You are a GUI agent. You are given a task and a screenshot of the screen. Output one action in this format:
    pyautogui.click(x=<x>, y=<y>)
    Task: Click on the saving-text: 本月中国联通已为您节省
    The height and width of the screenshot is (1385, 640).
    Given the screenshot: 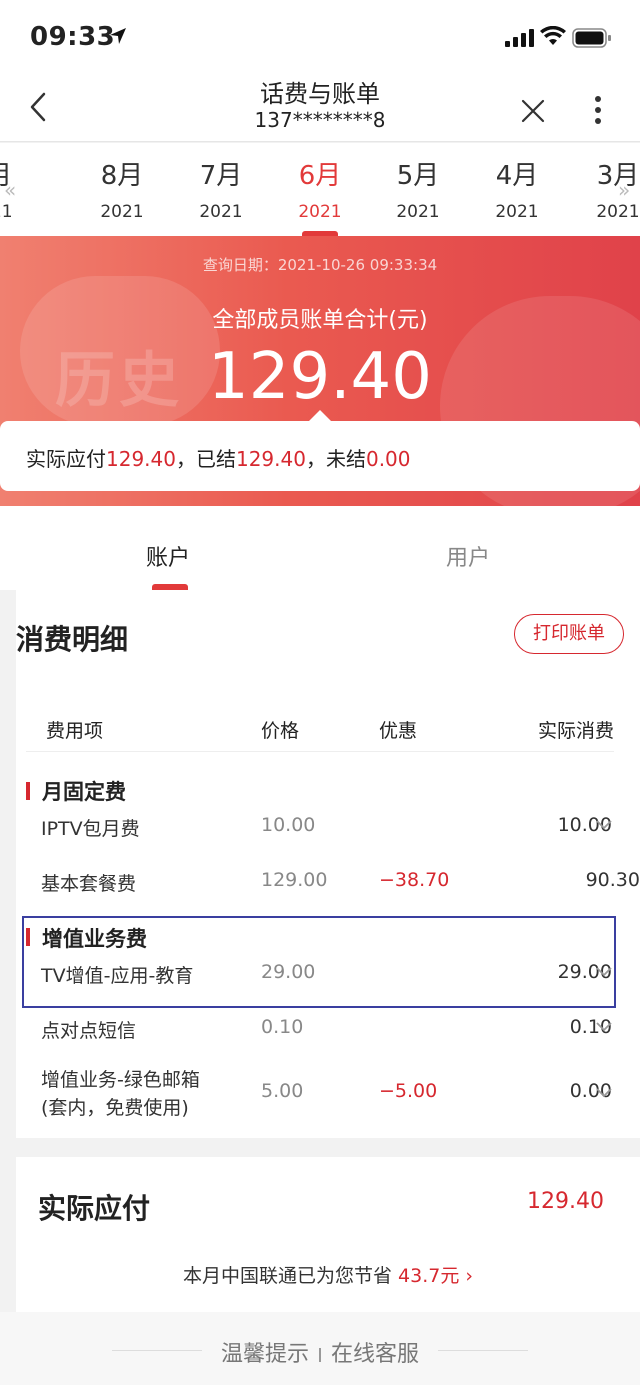 What is the action you would take?
    pyautogui.click(x=287, y=1276)
    